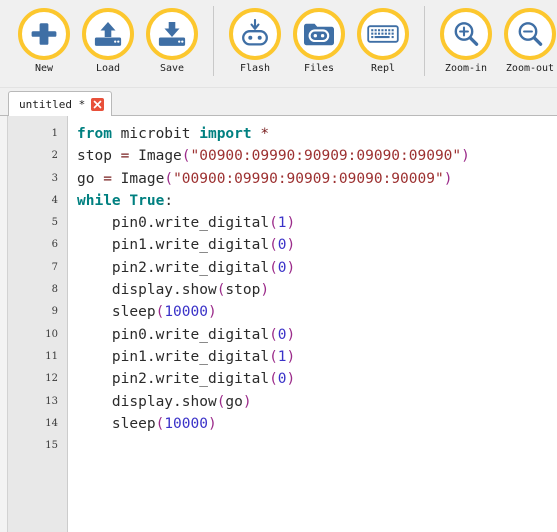  What do you see at coordinates (4, 324) in the screenshot?
I see `editor-left-scrollbar` at bounding box center [4, 324].